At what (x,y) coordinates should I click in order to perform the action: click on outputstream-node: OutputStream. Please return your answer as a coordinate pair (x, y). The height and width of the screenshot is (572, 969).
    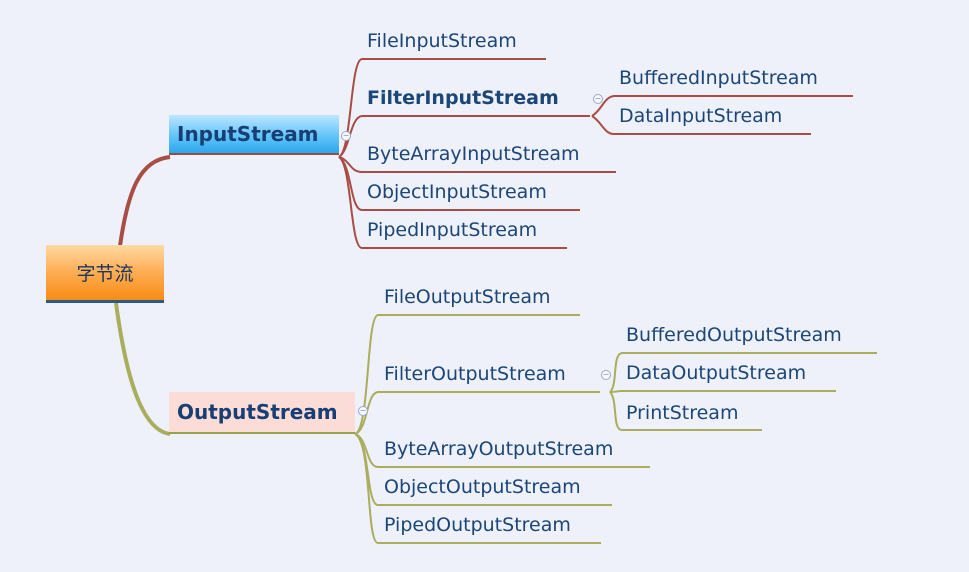
    Looking at the image, I should click on (262, 413).